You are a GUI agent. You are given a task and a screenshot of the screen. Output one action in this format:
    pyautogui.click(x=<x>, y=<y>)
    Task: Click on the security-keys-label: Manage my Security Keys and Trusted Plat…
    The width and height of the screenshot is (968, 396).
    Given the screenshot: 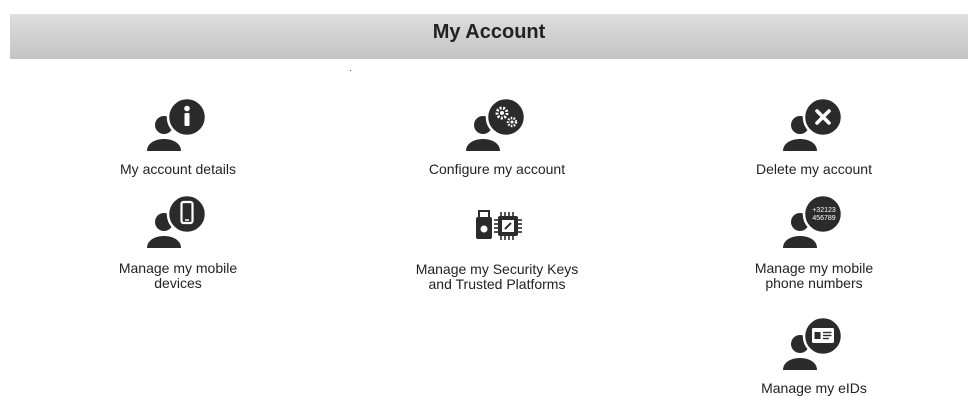 What is the action you would take?
    pyautogui.click(x=497, y=276)
    